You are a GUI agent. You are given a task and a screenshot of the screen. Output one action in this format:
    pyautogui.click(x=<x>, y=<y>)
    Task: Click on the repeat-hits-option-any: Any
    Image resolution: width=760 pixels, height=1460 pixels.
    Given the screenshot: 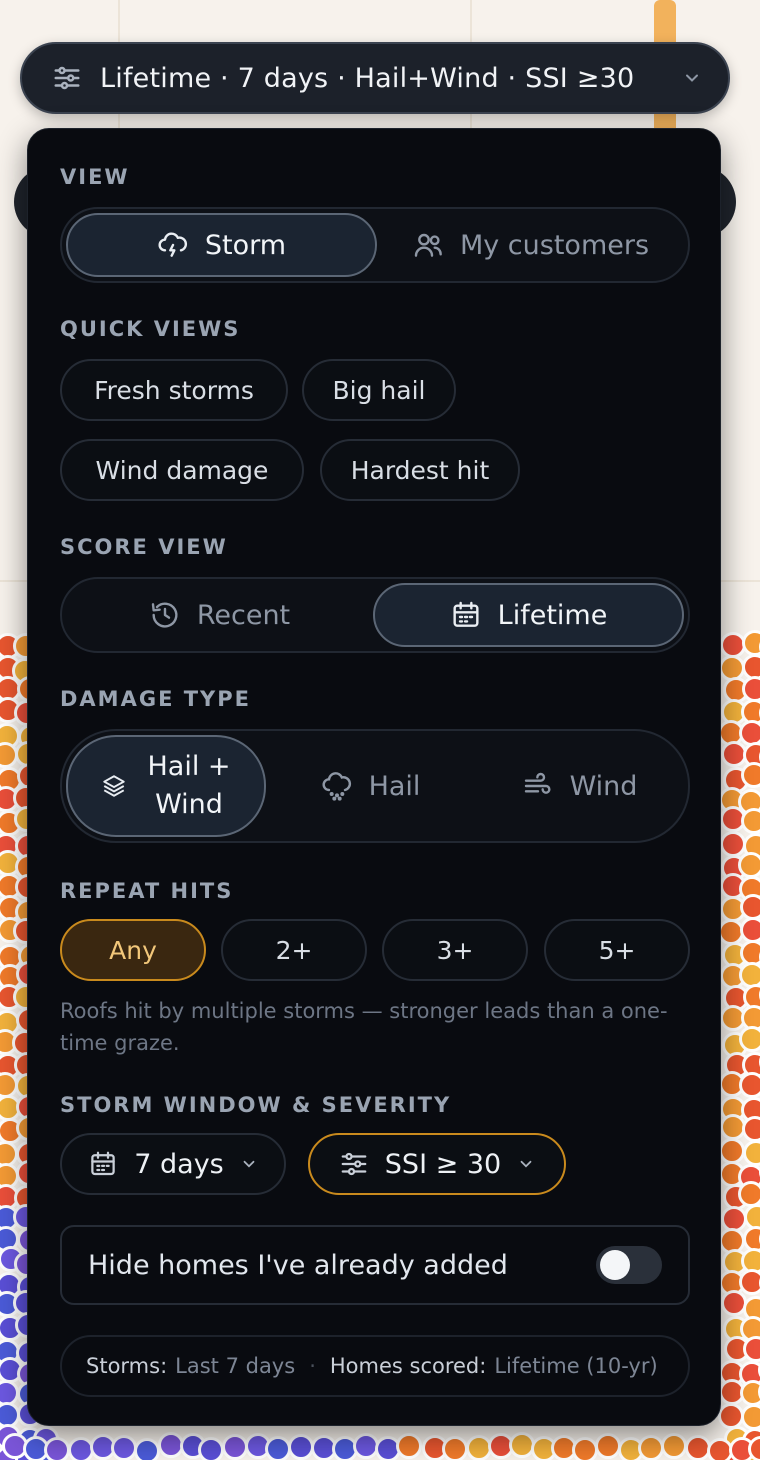 What is the action you would take?
    pyautogui.click(x=133, y=950)
    